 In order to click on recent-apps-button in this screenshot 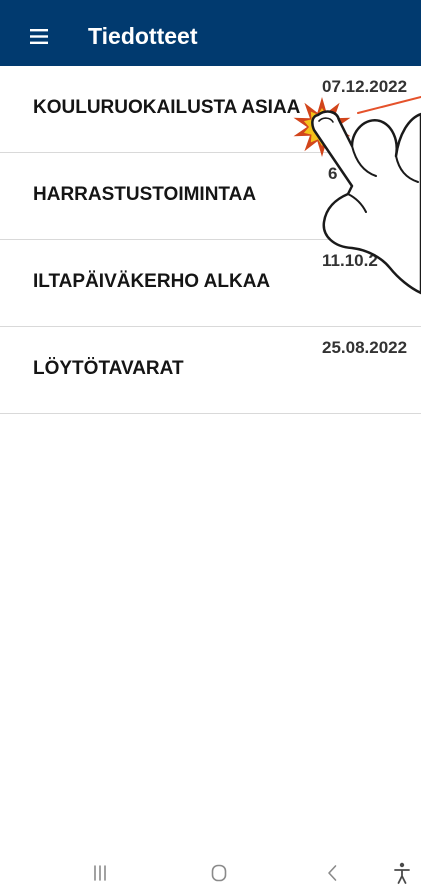, I will do `click(101, 873)`.